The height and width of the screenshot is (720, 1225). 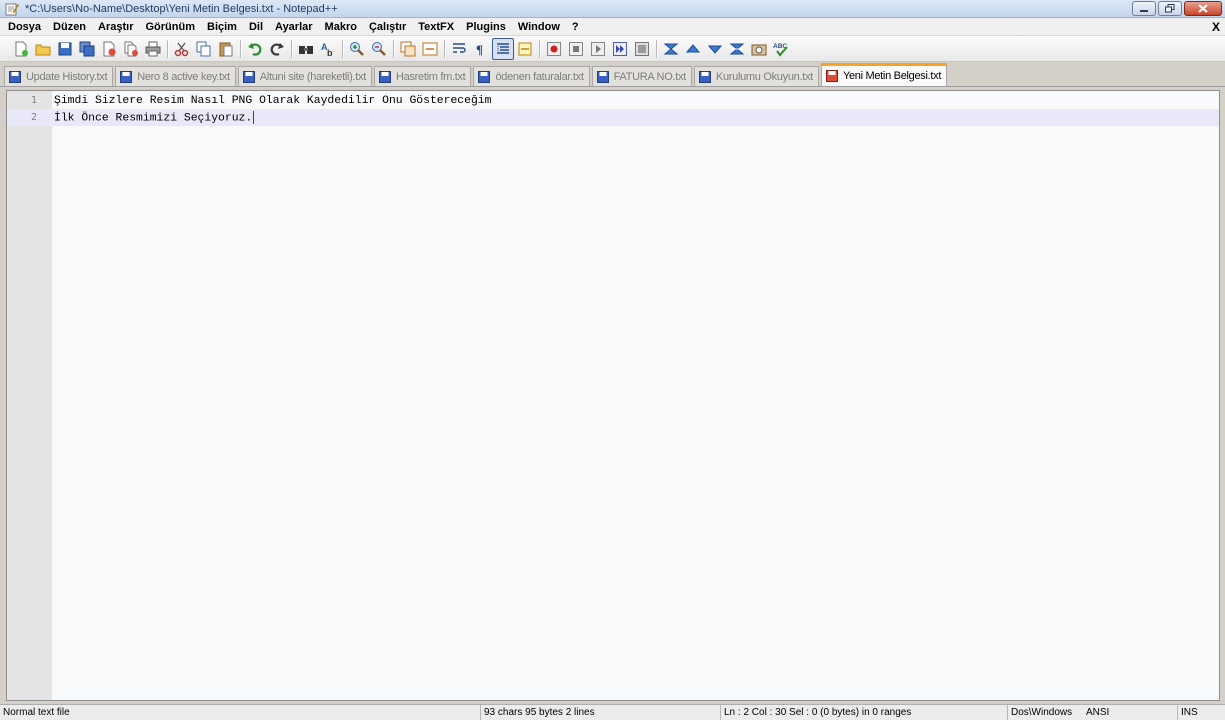 I want to click on tab-altuni-site: Altuni site (hareketli).txt, so click(x=304, y=76).